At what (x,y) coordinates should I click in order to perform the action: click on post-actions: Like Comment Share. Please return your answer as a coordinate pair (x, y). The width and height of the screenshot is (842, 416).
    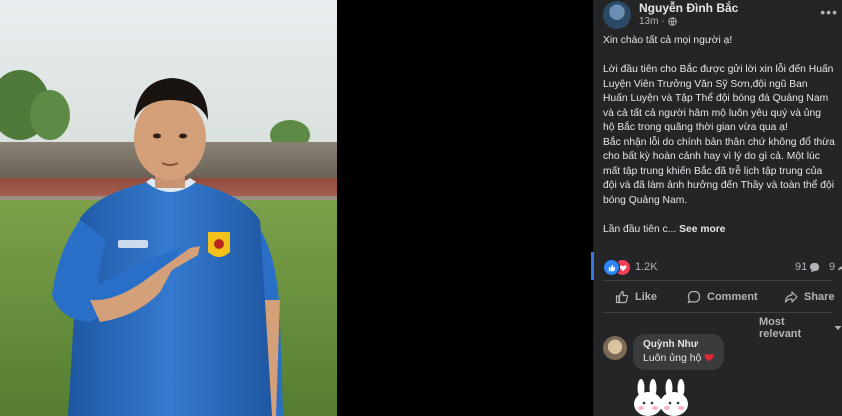
    Looking at the image, I should click on (722, 297).